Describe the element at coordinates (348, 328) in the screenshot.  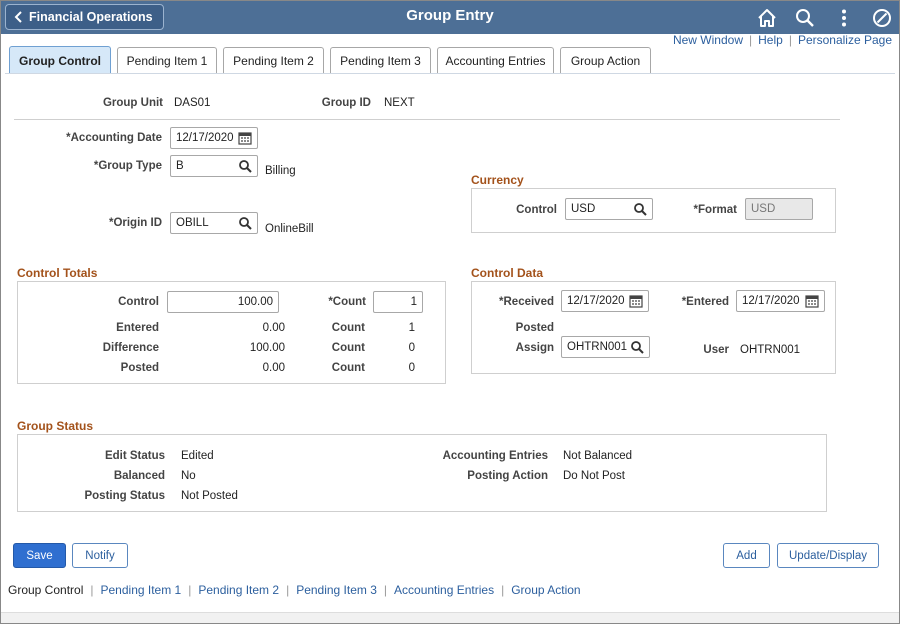
I see `entered-count-label: Count` at that location.